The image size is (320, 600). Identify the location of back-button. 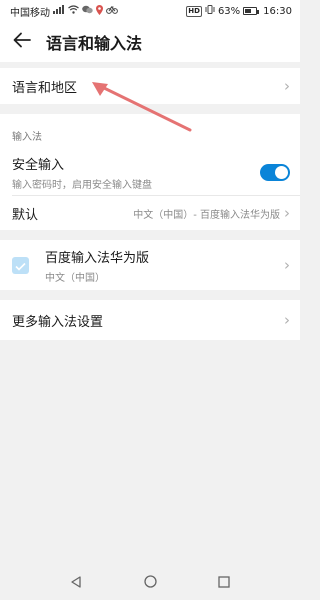
(22, 42).